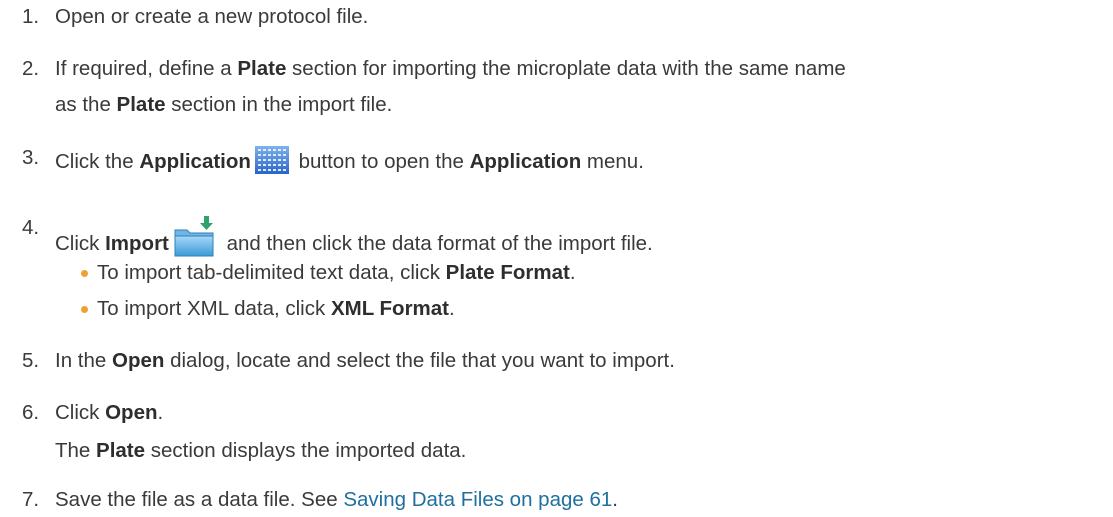 Image resolution: width=1113 pixels, height=517 pixels. I want to click on step-number: 6., so click(31, 412).